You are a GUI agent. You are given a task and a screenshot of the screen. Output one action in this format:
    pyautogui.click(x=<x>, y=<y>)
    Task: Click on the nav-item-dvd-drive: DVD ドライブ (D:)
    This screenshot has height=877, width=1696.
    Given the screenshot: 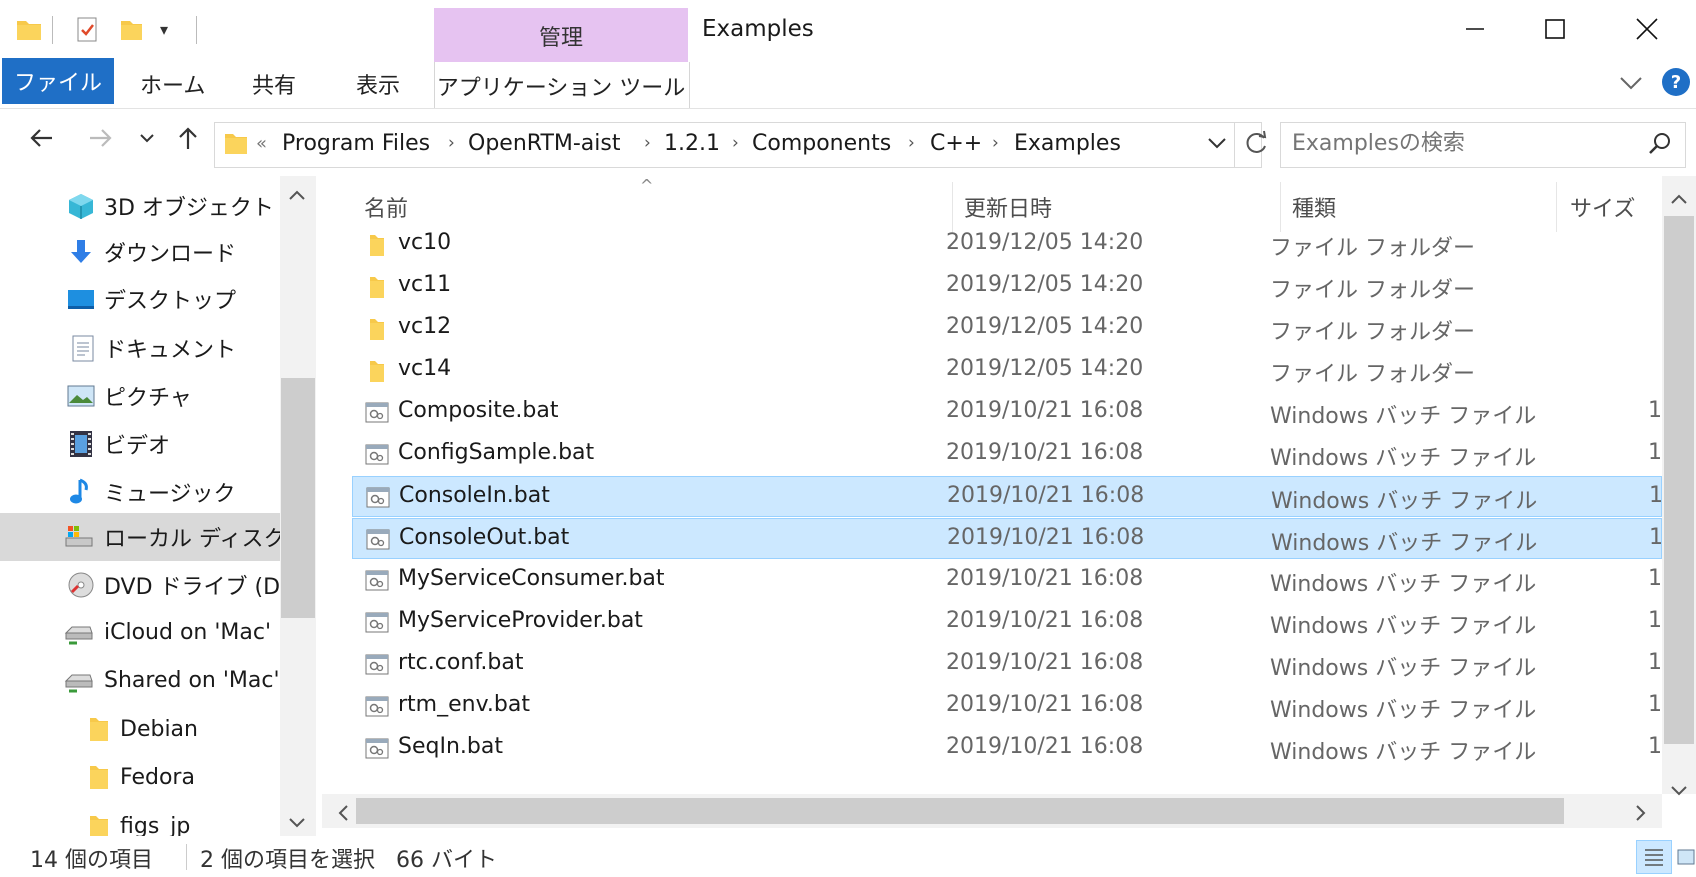 What is the action you would take?
    pyautogui.click(x=140, y=585)
    